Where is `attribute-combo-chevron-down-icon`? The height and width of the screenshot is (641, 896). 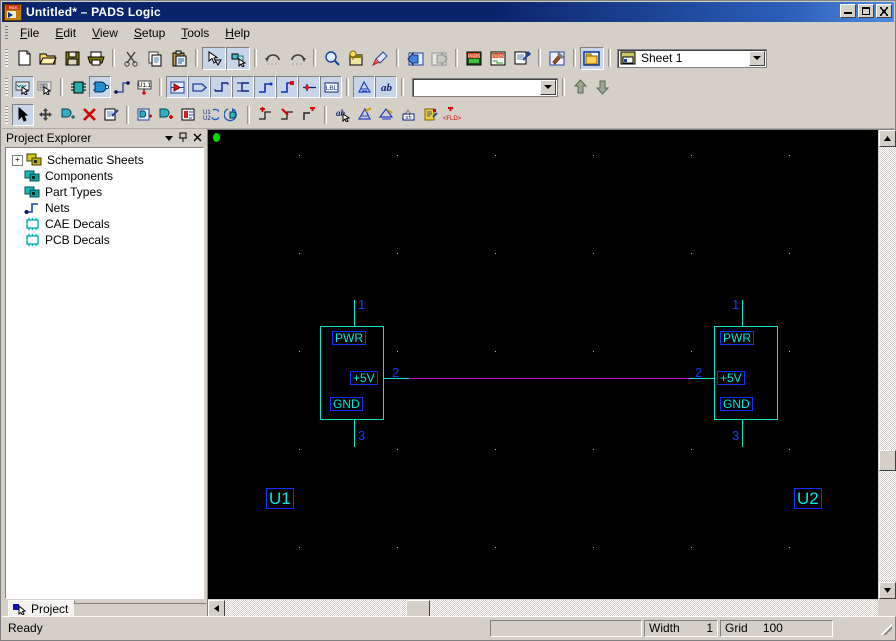 attribute-combo-chevron-down-icon is located at coordinates (548, 87).